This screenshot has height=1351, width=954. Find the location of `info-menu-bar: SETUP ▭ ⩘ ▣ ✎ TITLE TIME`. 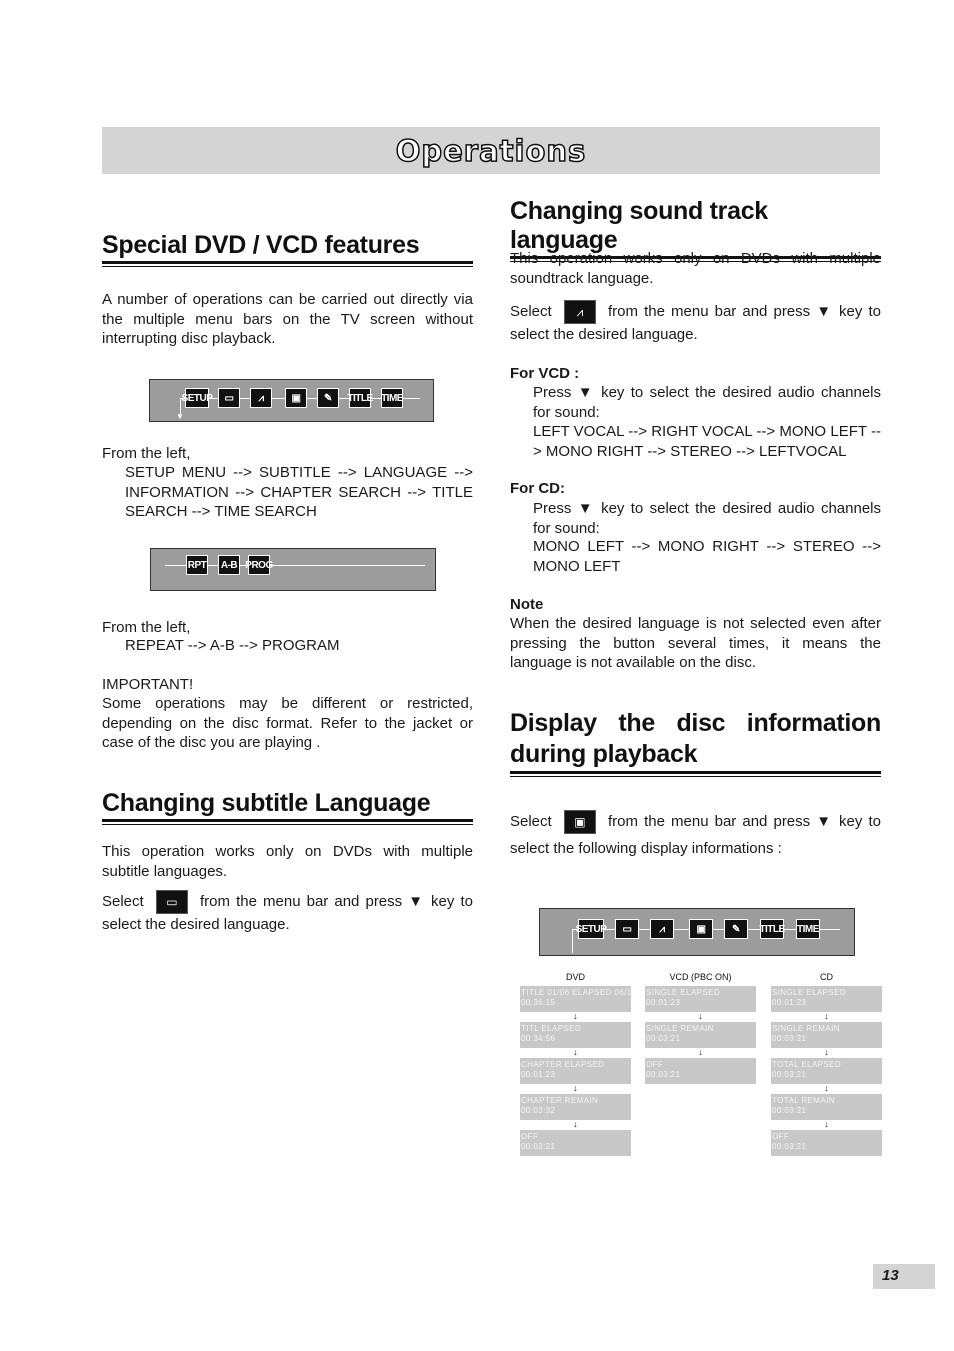

info-menu-bar: SETUP ▭ ⩘ ▣ ✎ TITLE TIME is located at coordinates (697, 932).